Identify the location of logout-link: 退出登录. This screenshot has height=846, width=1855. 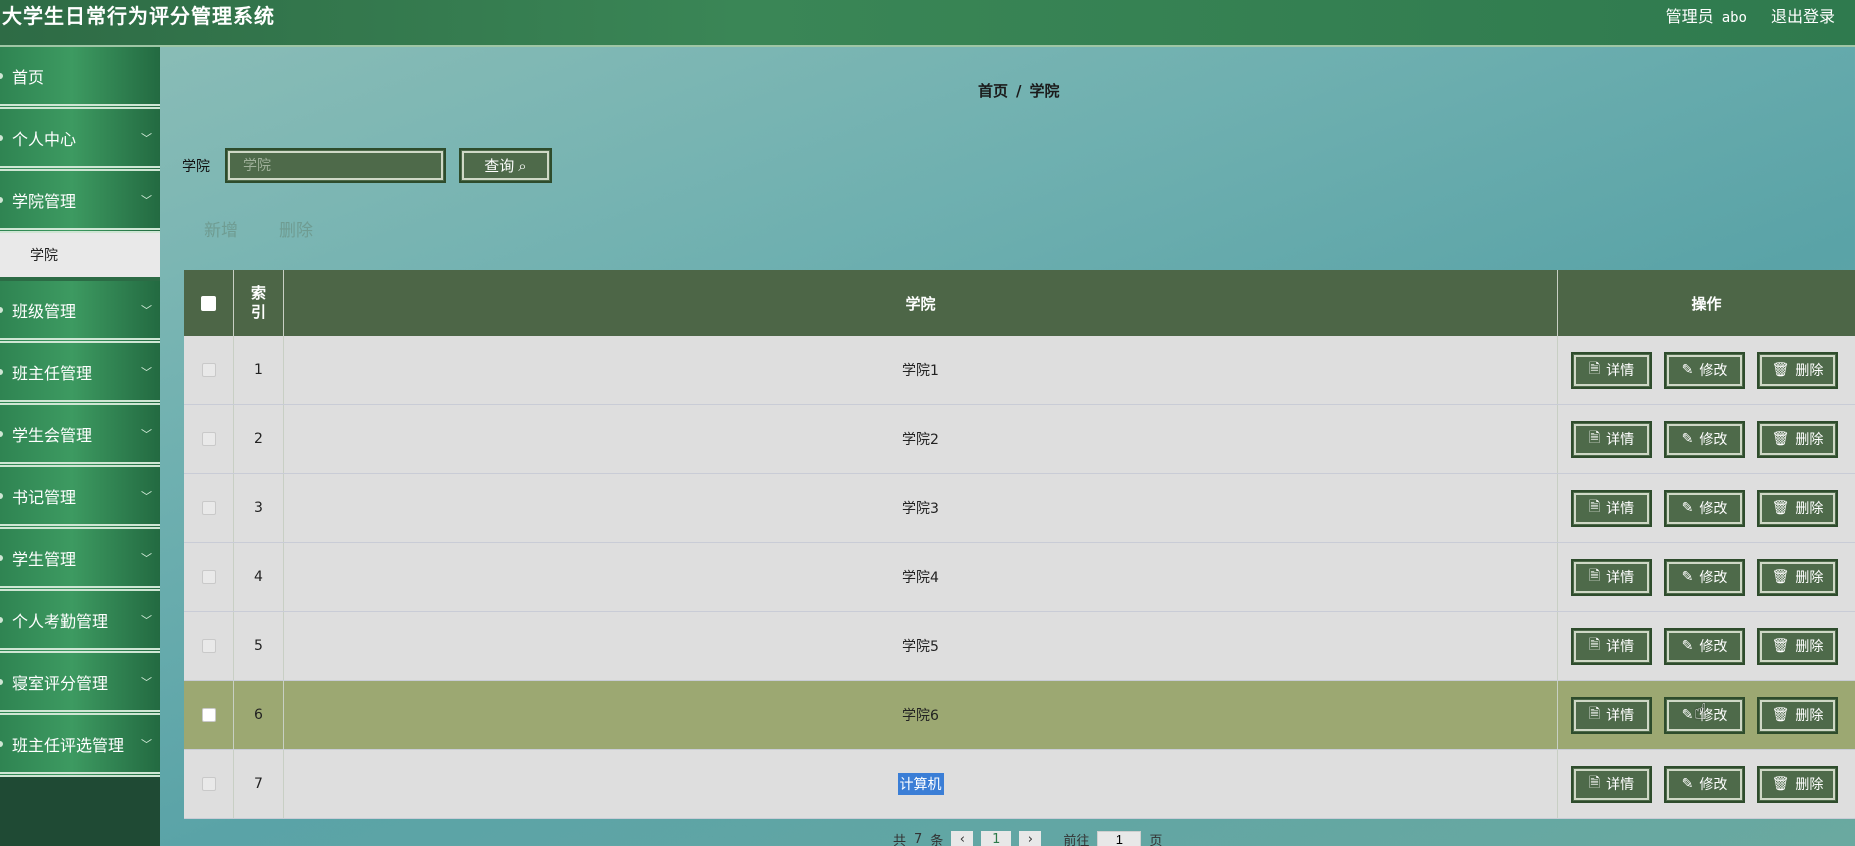
(1803, 15).